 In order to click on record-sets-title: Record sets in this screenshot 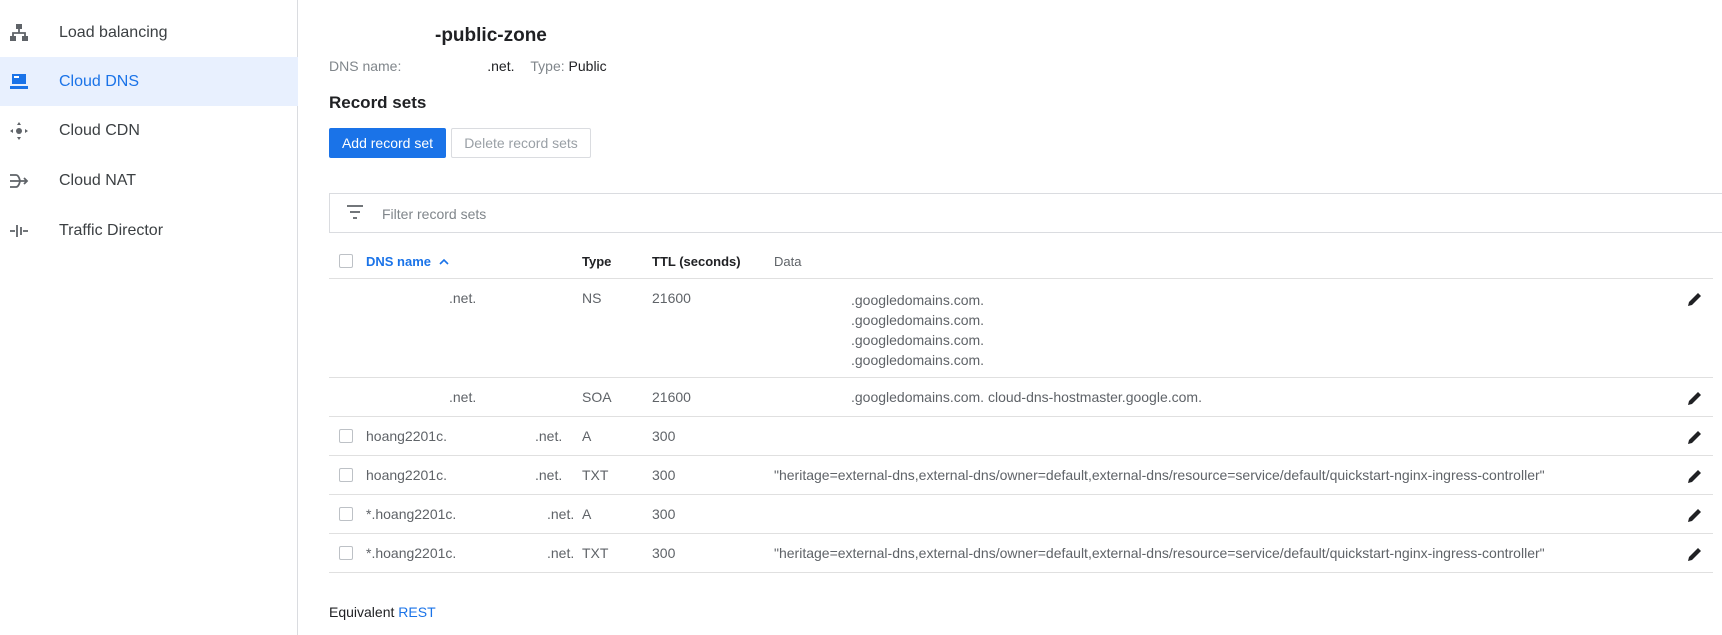, I will do `click(378, 102)`.